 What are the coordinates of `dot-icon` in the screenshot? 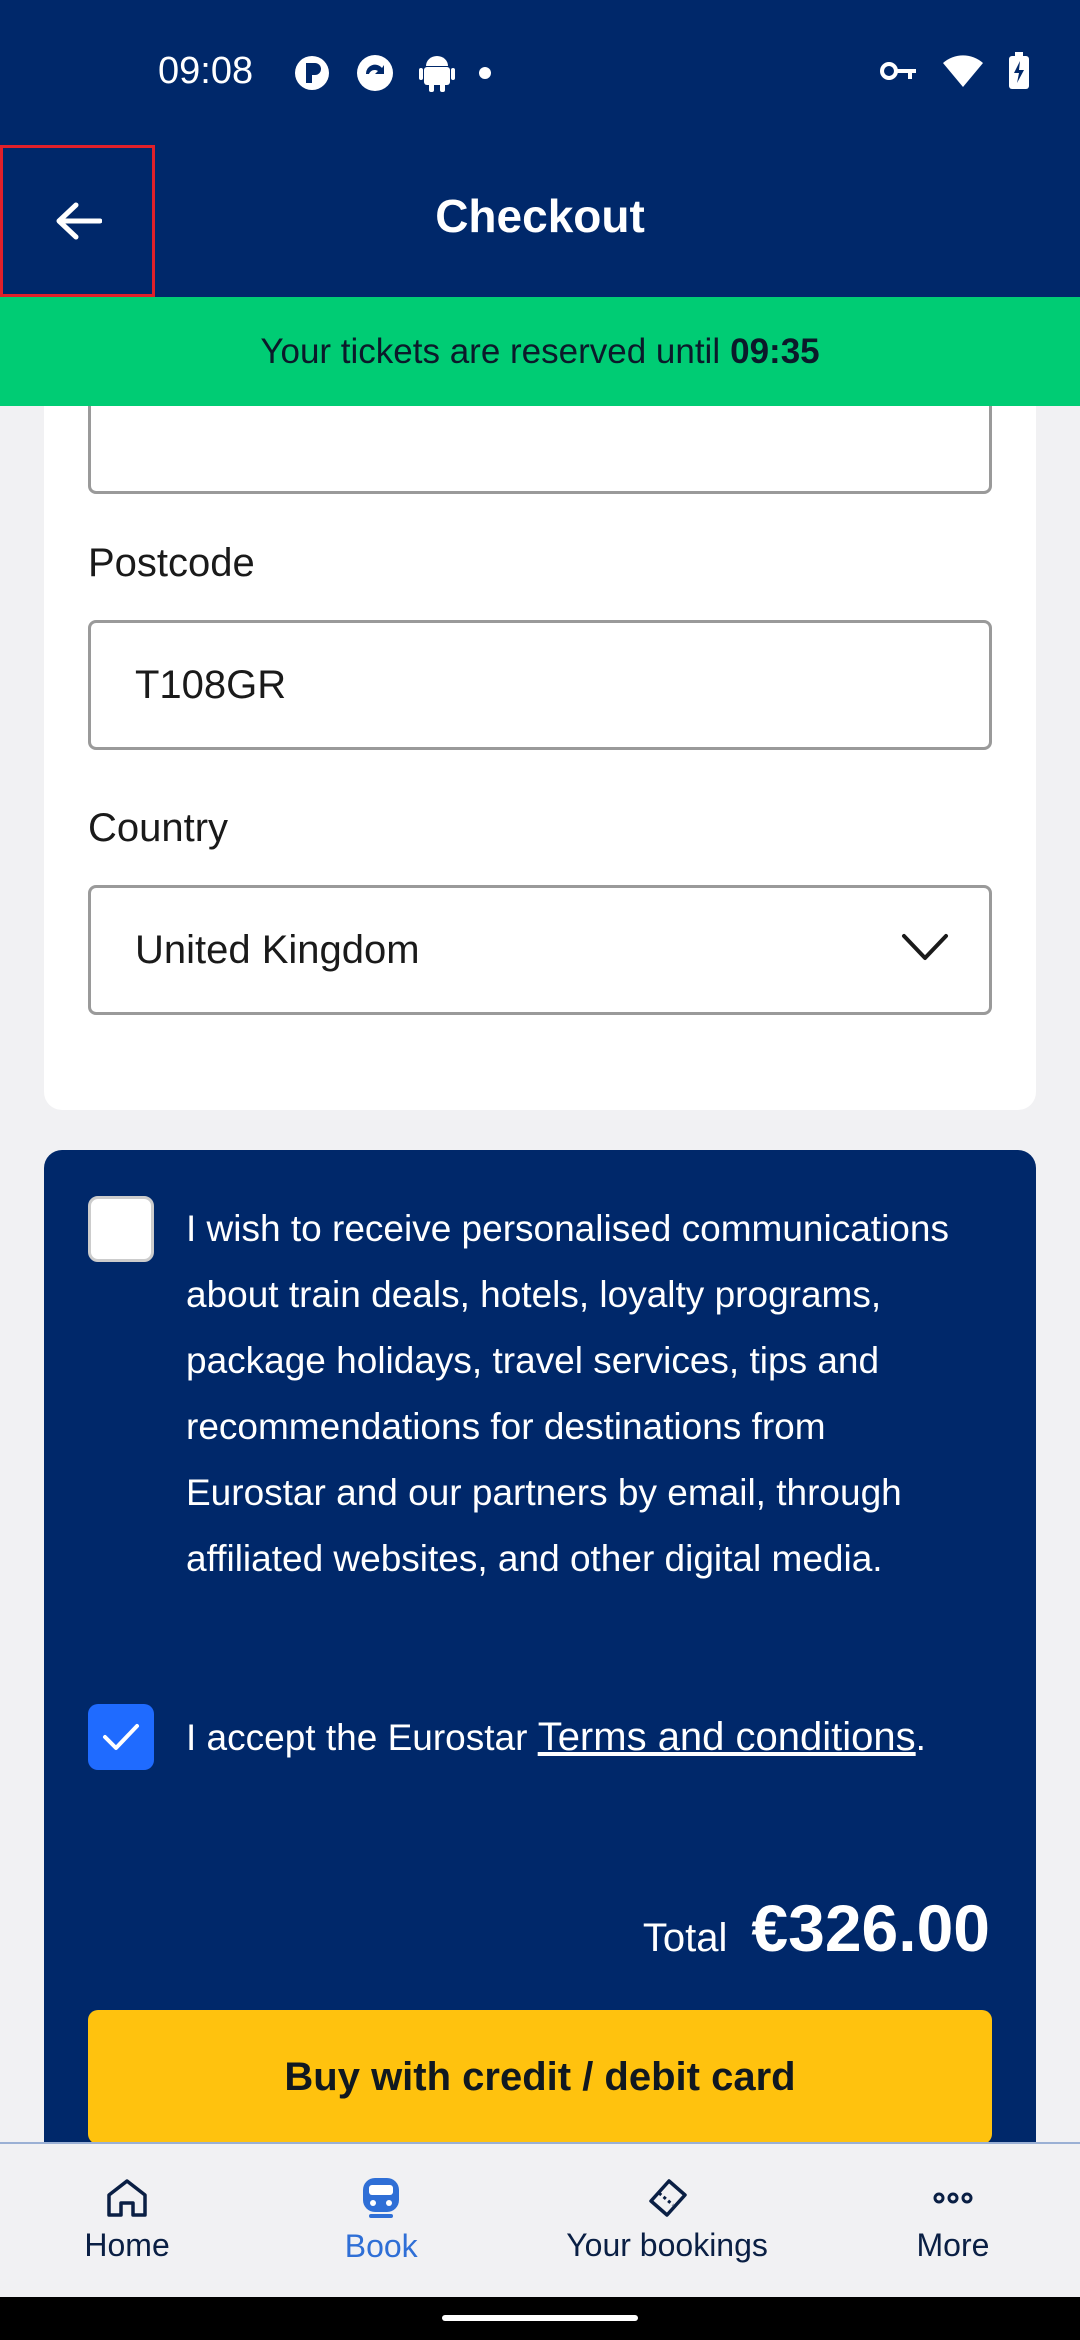 It's located at (485, 73).